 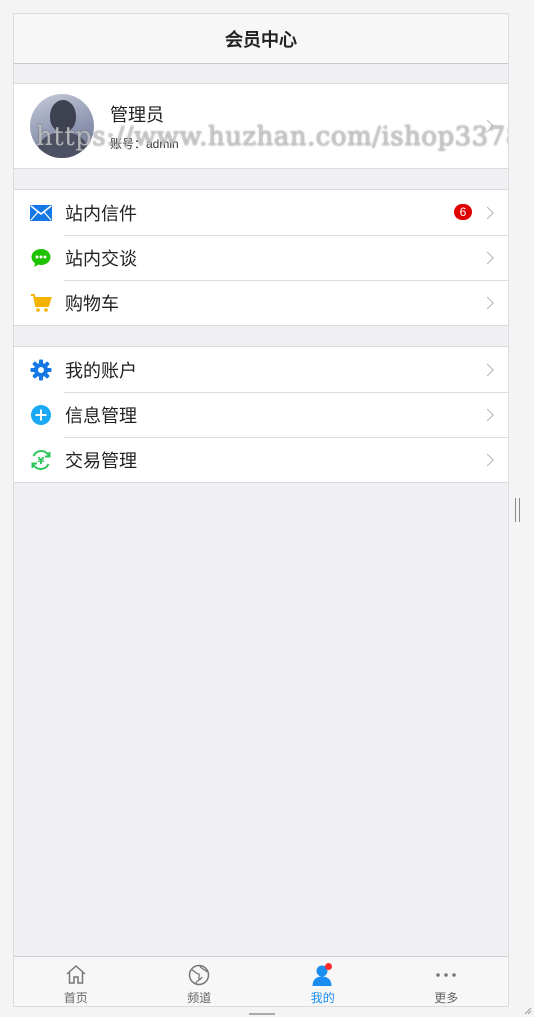 What do you see at coordinates (41, 258) in the screenshot?
I see `chat-icon` at bounding box center [41, 258].